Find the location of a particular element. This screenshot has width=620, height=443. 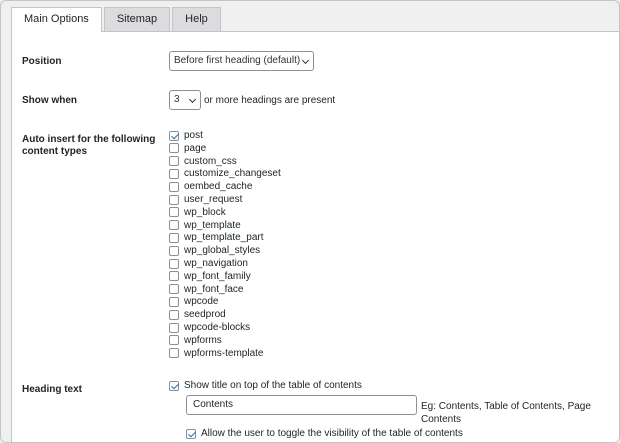

content-type-label: oembed_cache is located at coordinates (218, 187).